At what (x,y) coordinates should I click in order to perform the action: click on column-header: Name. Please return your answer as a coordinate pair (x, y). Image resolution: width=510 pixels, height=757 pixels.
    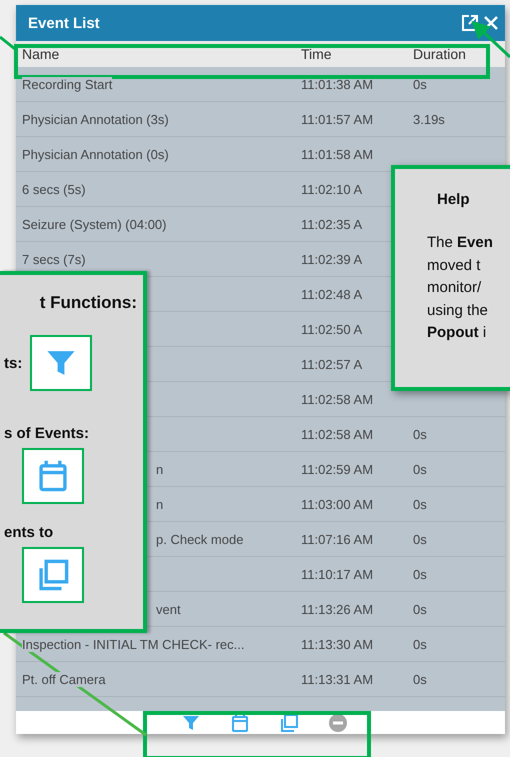
    Looking at the image, I should click on (158, 54).